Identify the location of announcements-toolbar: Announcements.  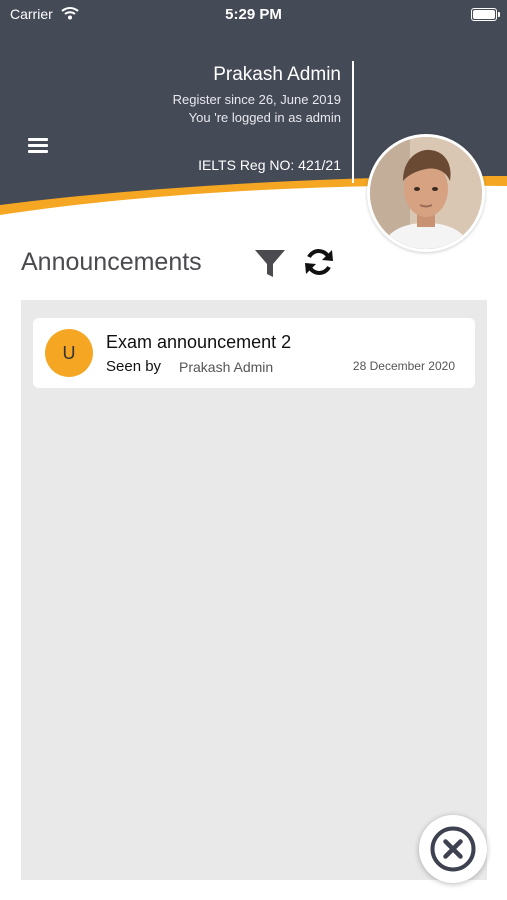
(256, 265).